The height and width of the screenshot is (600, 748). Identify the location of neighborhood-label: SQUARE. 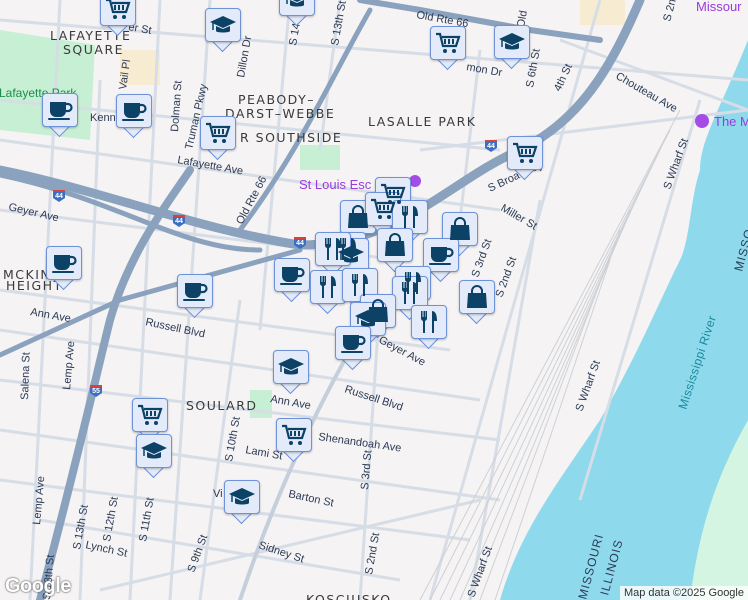
(93, 49).